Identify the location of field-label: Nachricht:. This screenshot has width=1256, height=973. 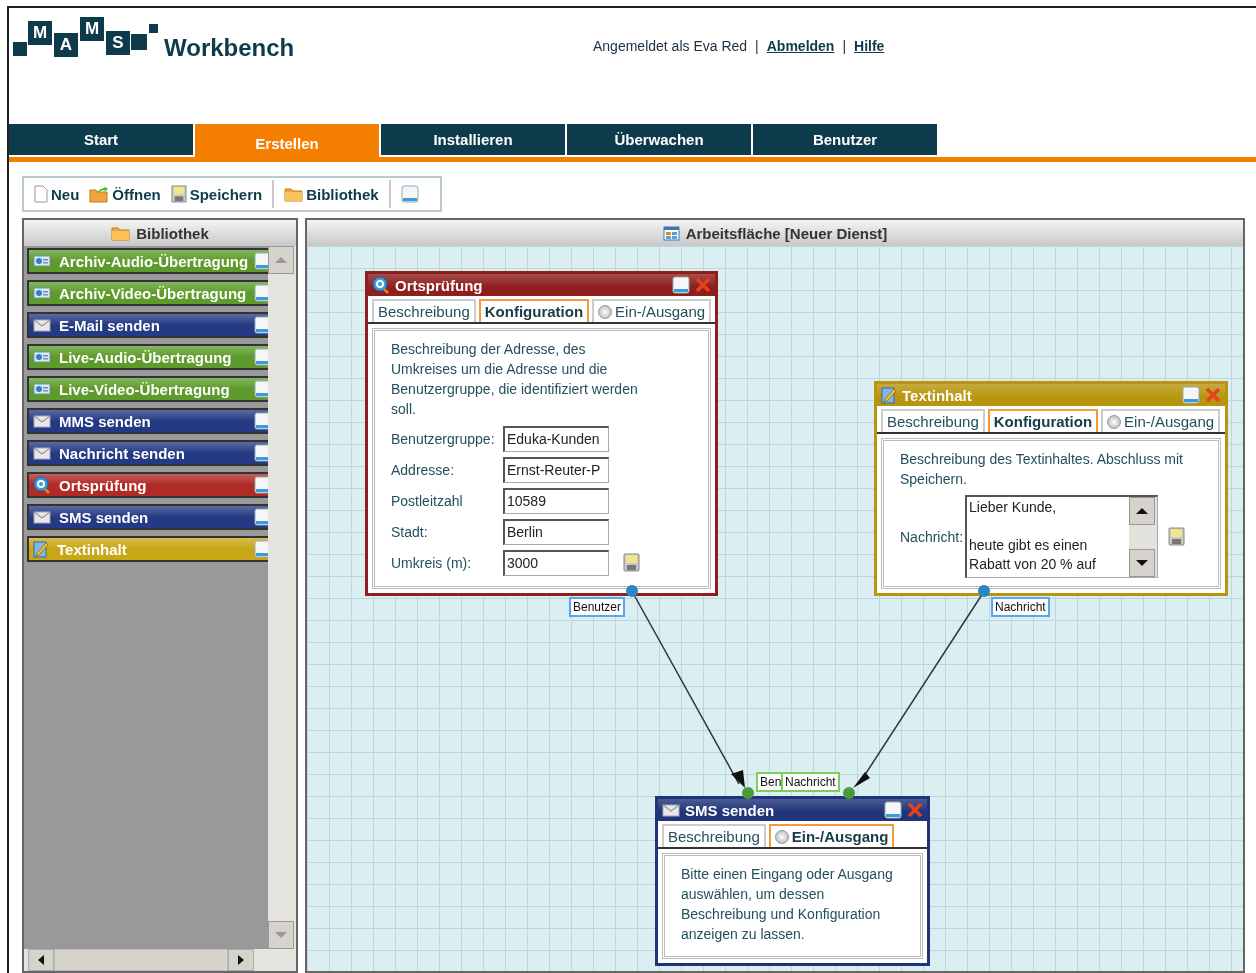
(932, 536).